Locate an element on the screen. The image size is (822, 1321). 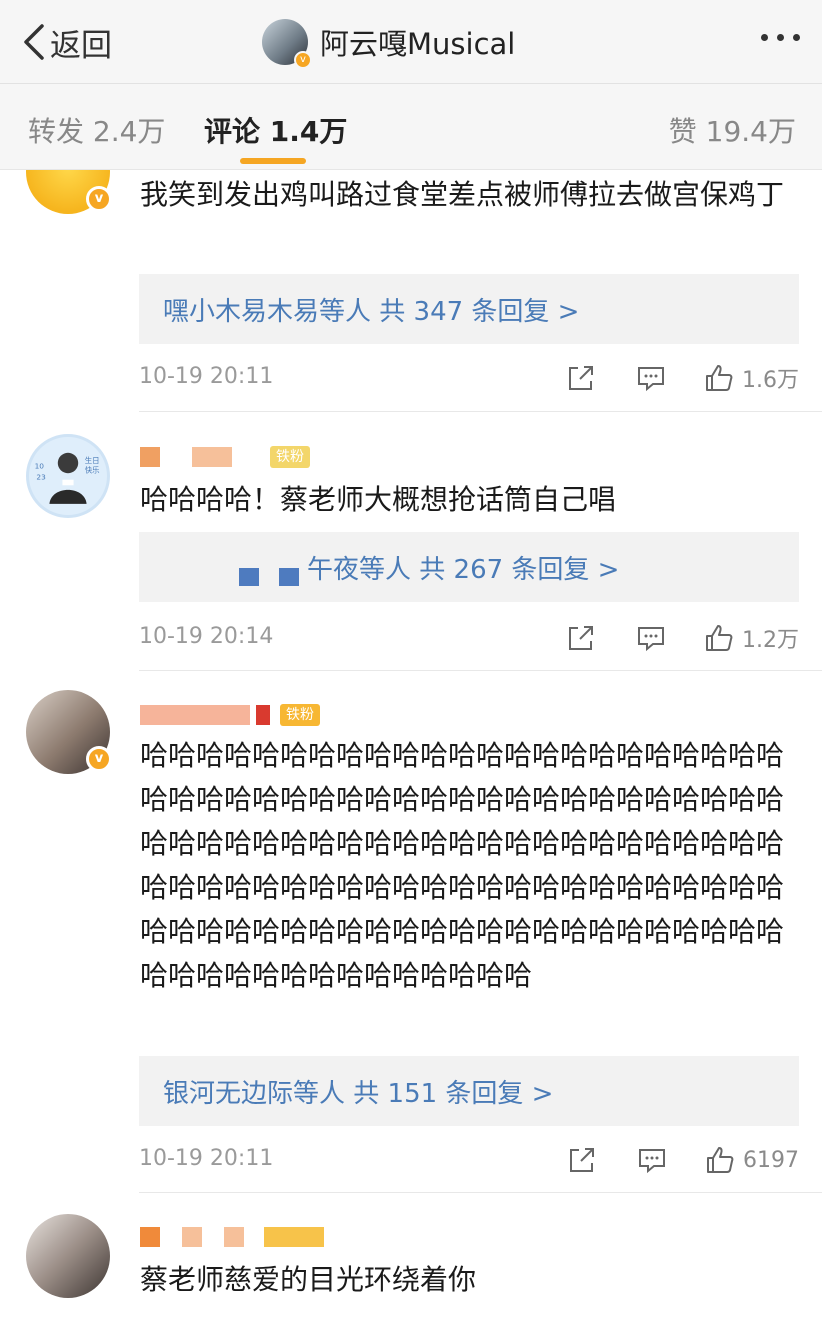
top-navigation-bar: 返回 v 阿云嘎Musical is located at coordinates (411, 42).